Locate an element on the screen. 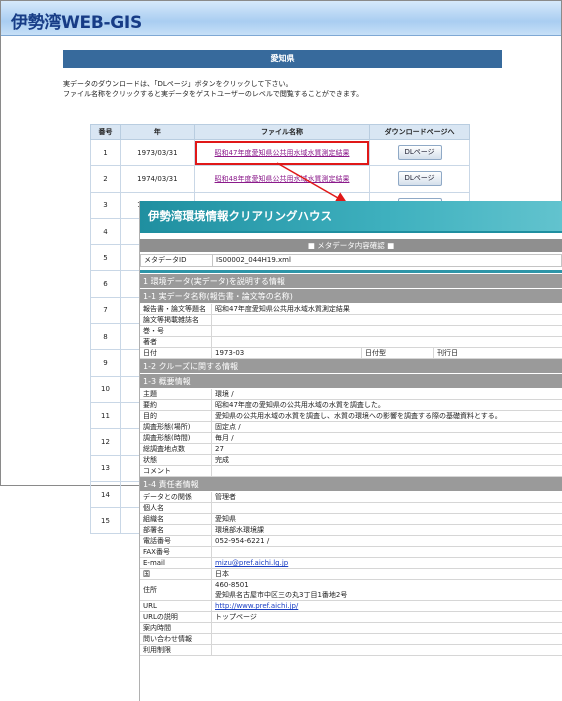 This screenshot has height=701, width=562. usage-label: 利用制限 is located at coordinates (176, 650).